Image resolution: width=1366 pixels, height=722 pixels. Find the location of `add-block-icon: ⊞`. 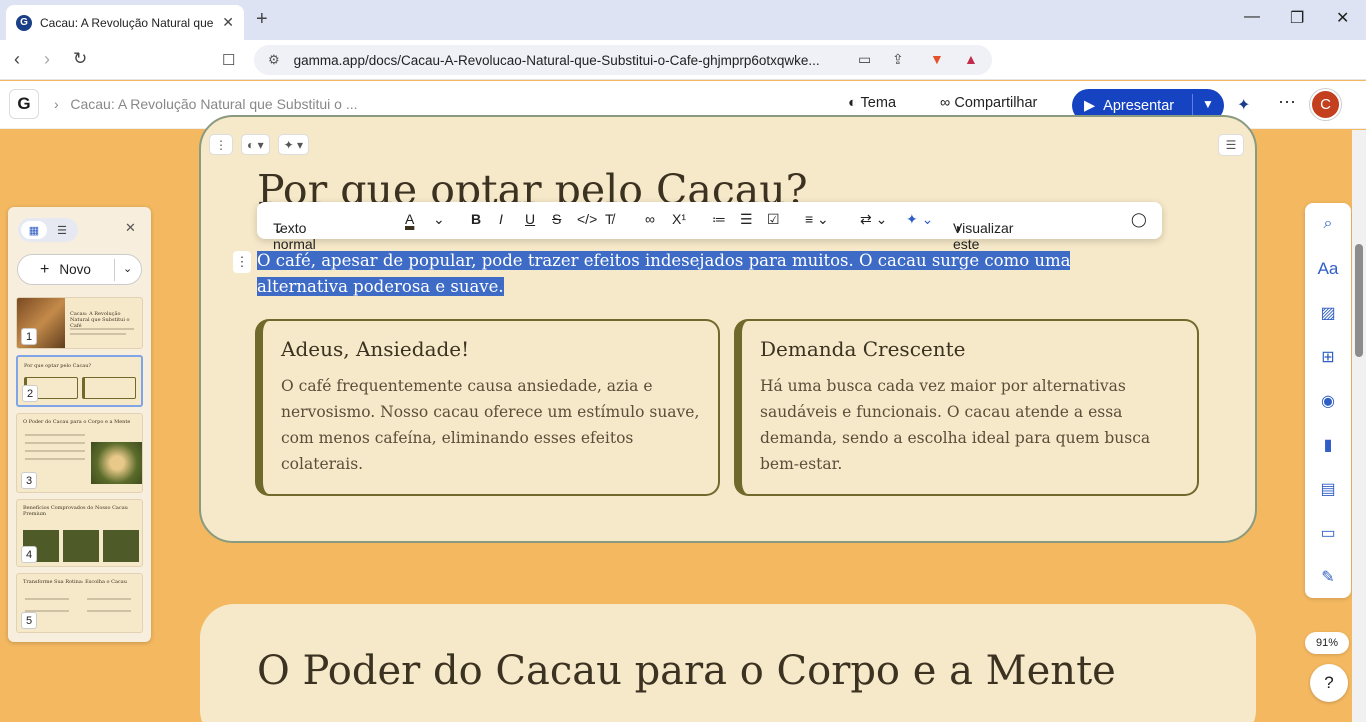

add-block-icon: ⊞ is located at coordinates (1328, 357).